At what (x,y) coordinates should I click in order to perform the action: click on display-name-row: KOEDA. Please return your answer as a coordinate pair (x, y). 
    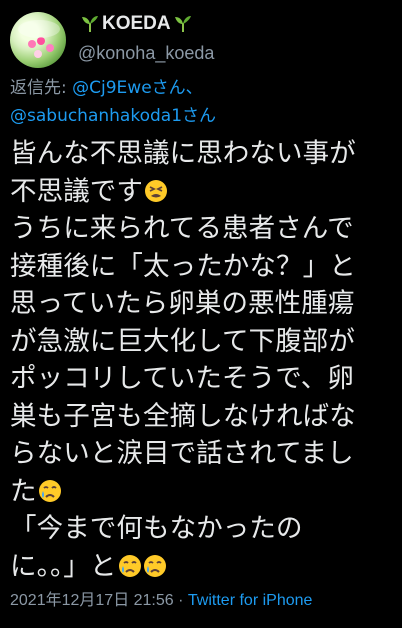
    Looking at the image, I should click on (146, 24).